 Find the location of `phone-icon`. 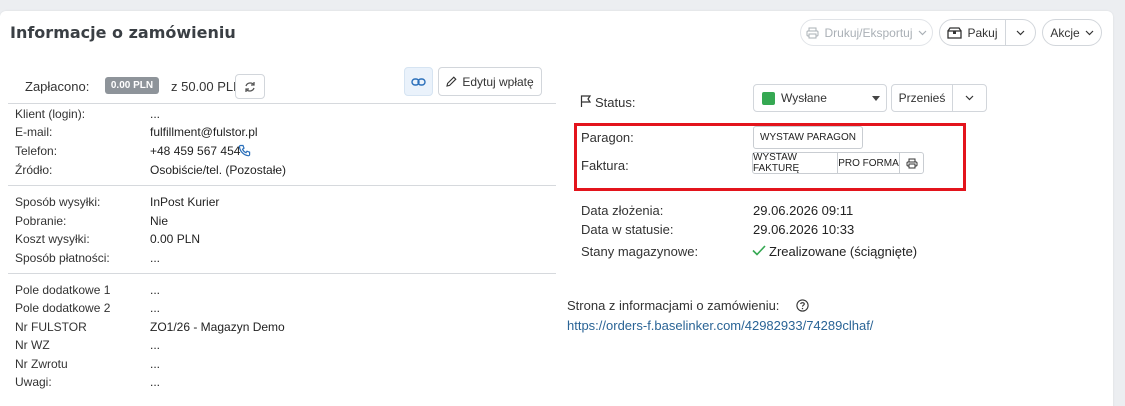

phone-icon is located at coordinates (244, 150).